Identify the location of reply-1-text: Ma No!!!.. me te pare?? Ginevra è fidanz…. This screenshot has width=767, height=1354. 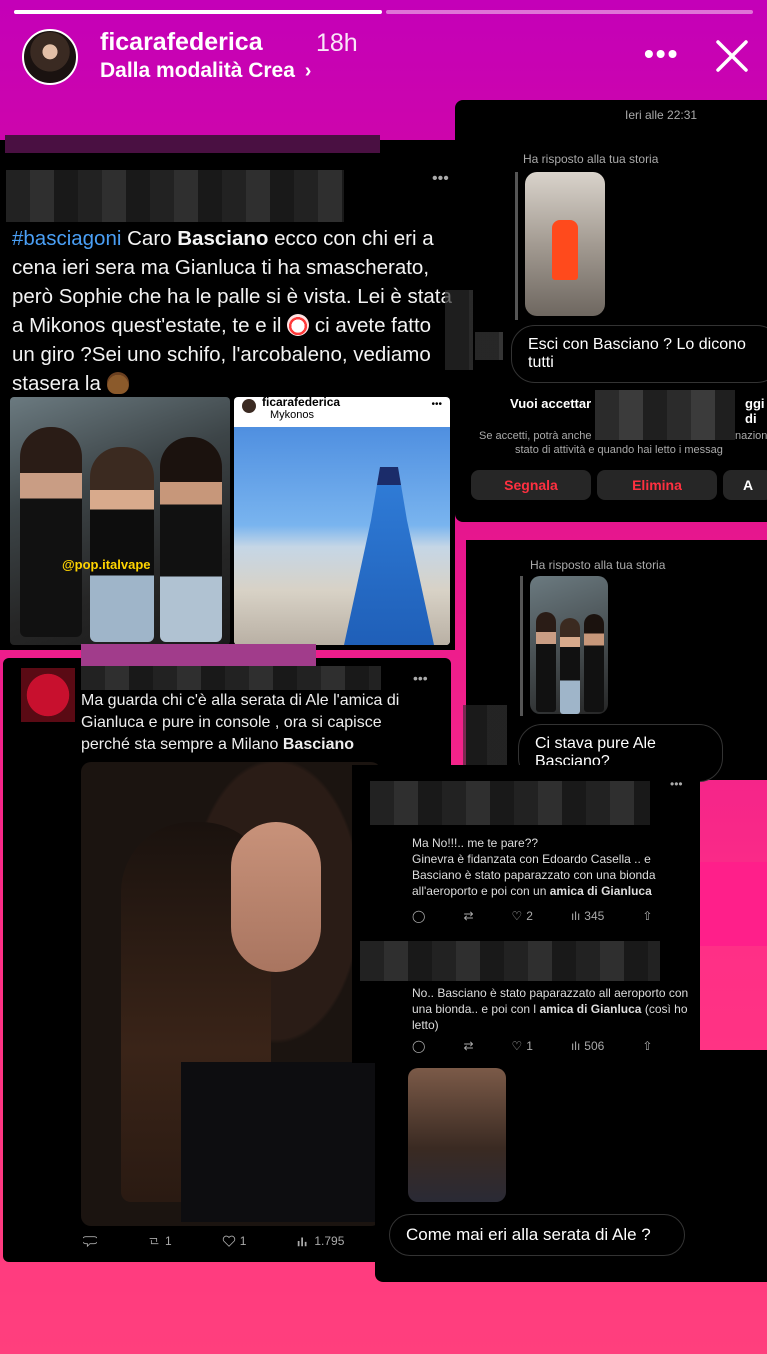
(534, 867).